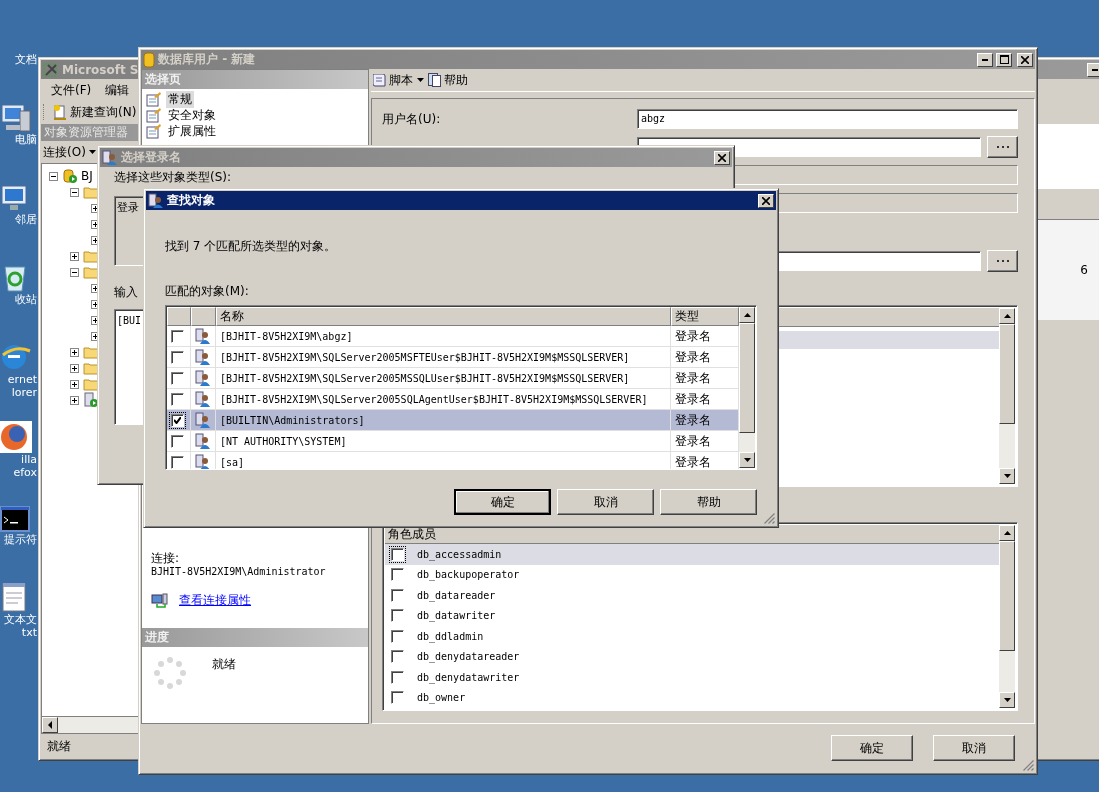 The width and height of the screenshot is (1099, 792). I want to click on connection-properties-link: 查看连接属性, so click(215, 600).